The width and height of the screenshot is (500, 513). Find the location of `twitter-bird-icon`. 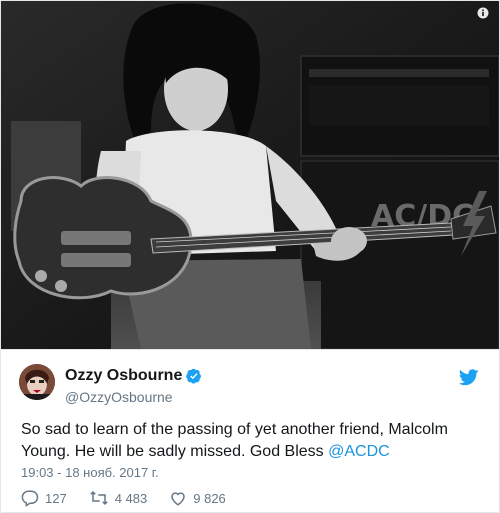

twitter-bird-icon is located at coordinates (469, 377).